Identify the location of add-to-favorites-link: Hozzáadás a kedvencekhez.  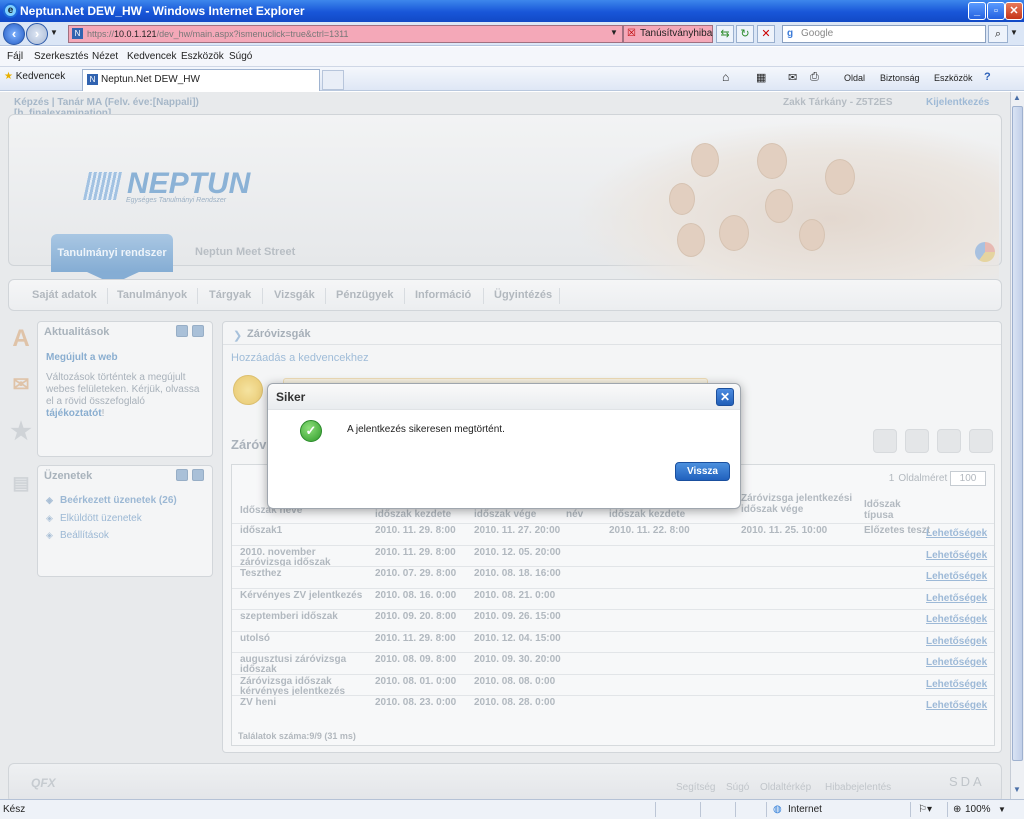
(300, 358).